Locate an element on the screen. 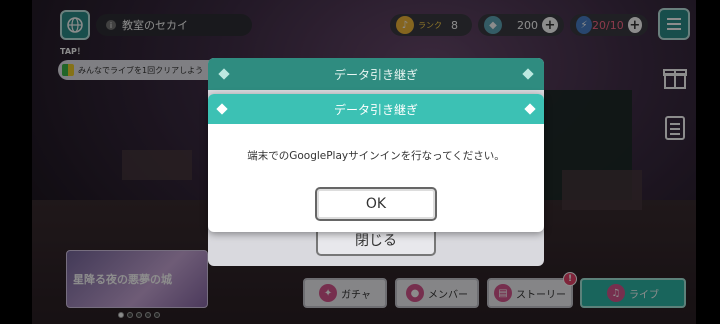 This screenshot has width=720, height=324. ok-button: OK is located at coordinates (376, 204).